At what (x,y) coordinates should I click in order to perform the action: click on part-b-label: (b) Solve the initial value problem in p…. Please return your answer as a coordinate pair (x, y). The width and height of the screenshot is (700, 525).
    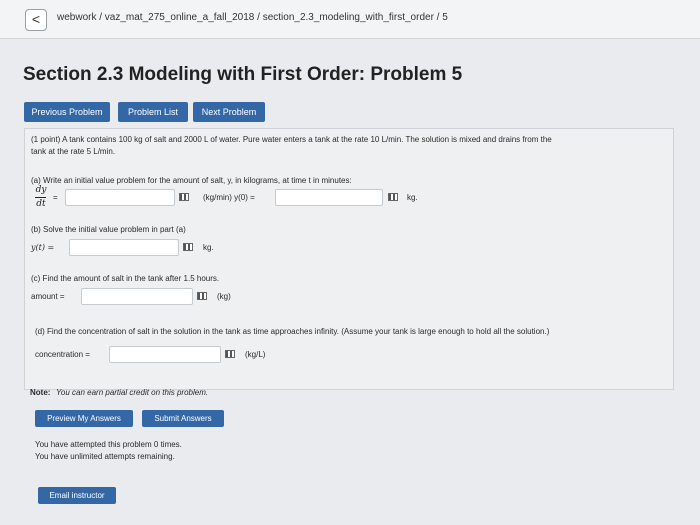
    Looking at the image, I should click on (108, 229).